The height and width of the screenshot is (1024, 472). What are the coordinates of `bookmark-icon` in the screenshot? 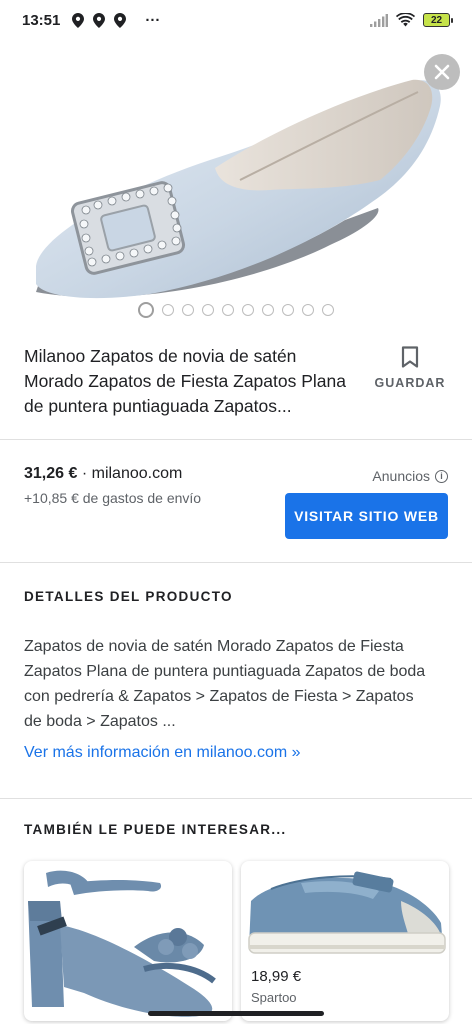 It's located at (410, 357).